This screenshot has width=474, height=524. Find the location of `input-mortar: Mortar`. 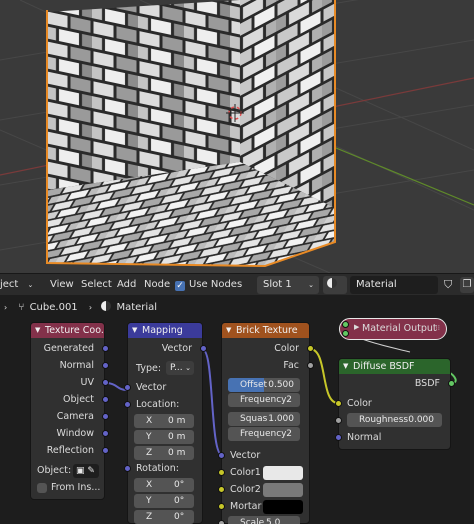

input-mortar: Mortar is located at coordinates (246, 506).